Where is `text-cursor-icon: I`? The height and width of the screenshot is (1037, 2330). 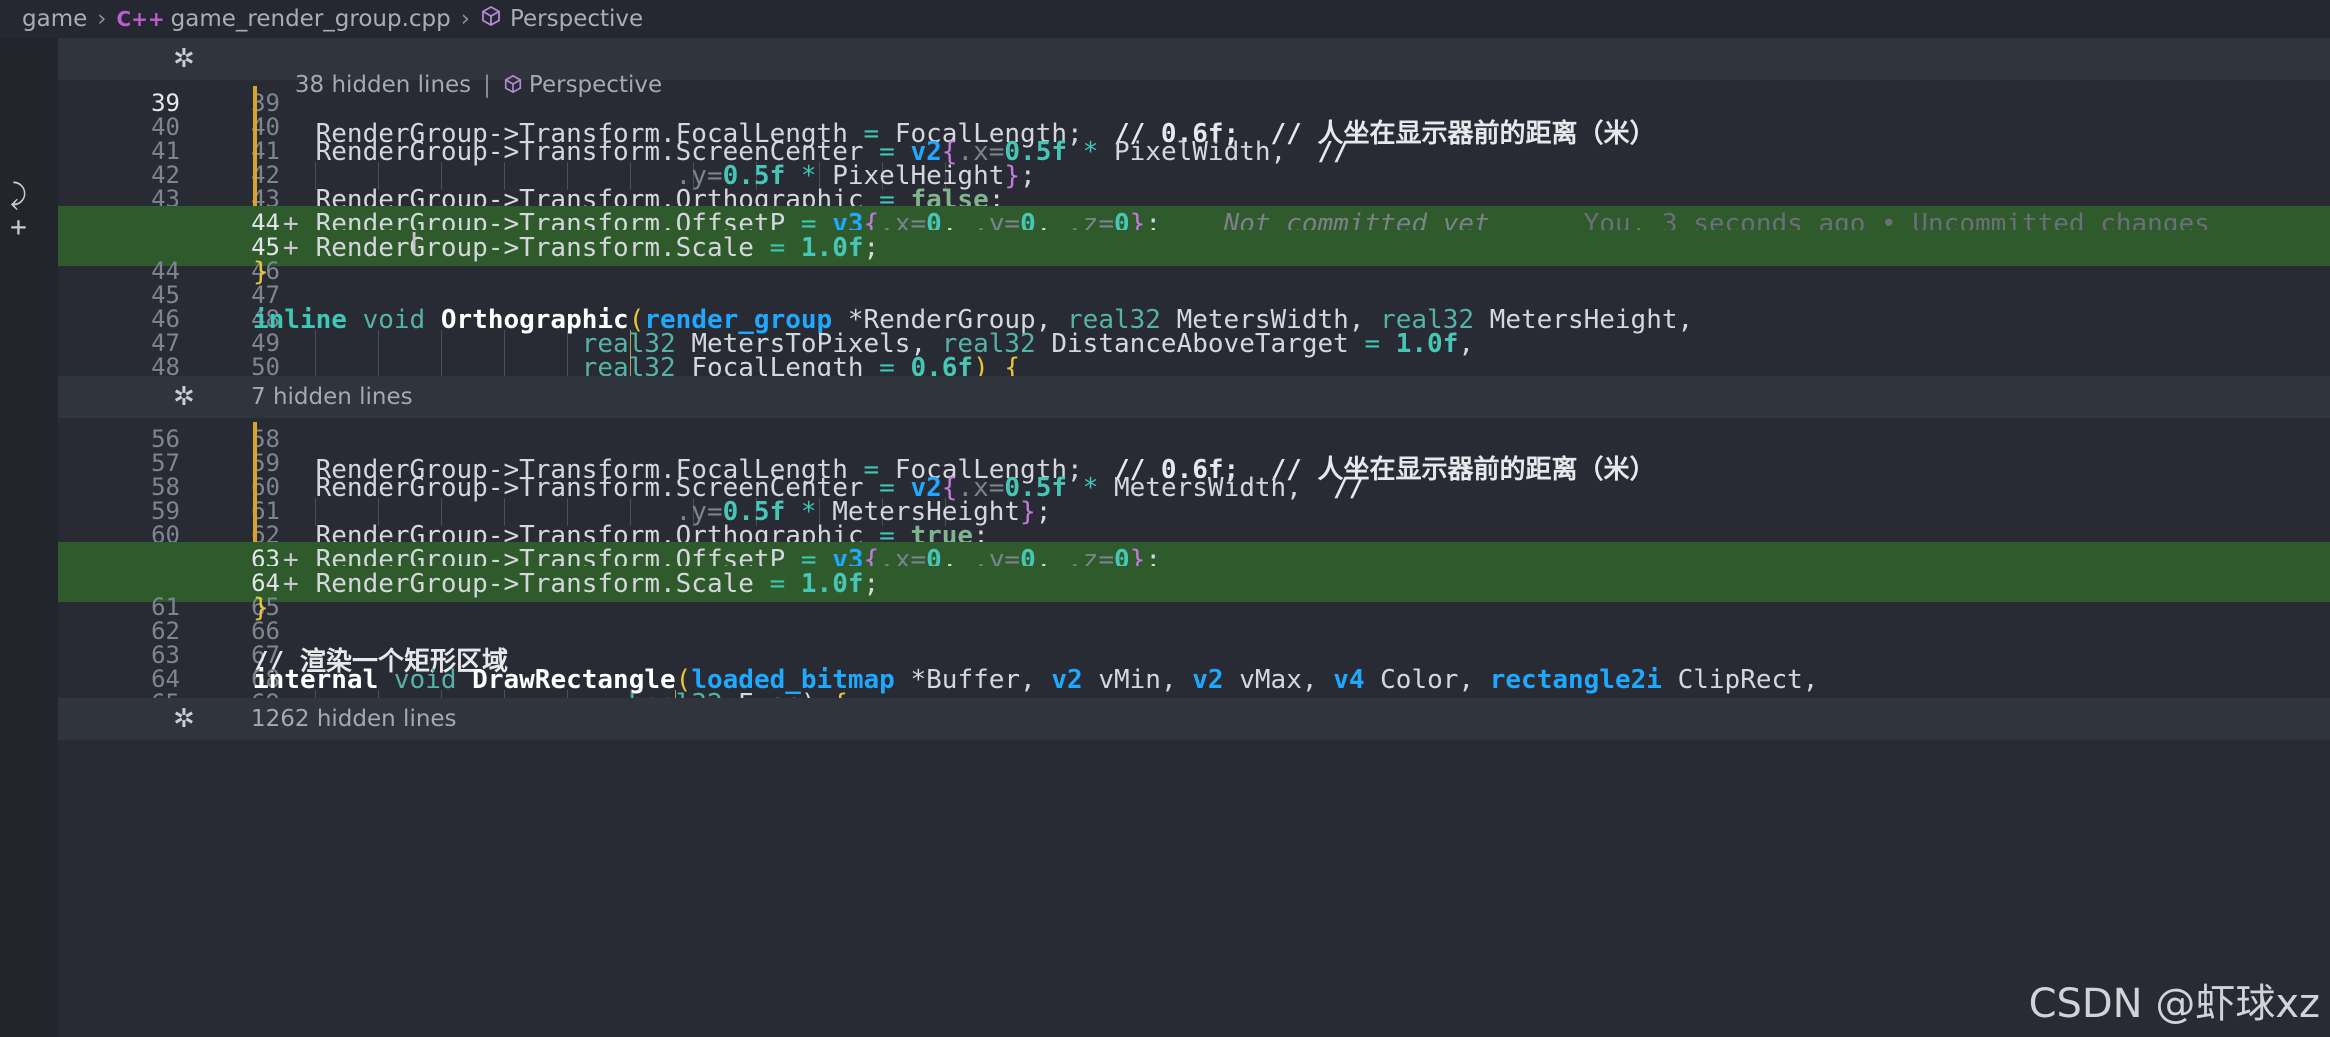 text-cursor-icon: I is located at coordinates (414, 242).